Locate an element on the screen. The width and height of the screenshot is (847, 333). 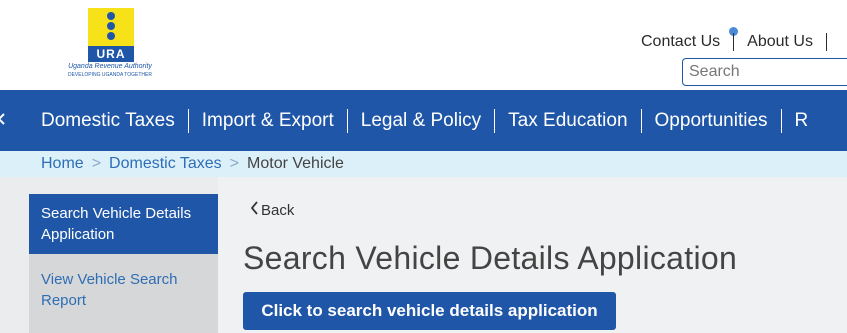
logo-yellow-panel is located at coordinates (111, 27).